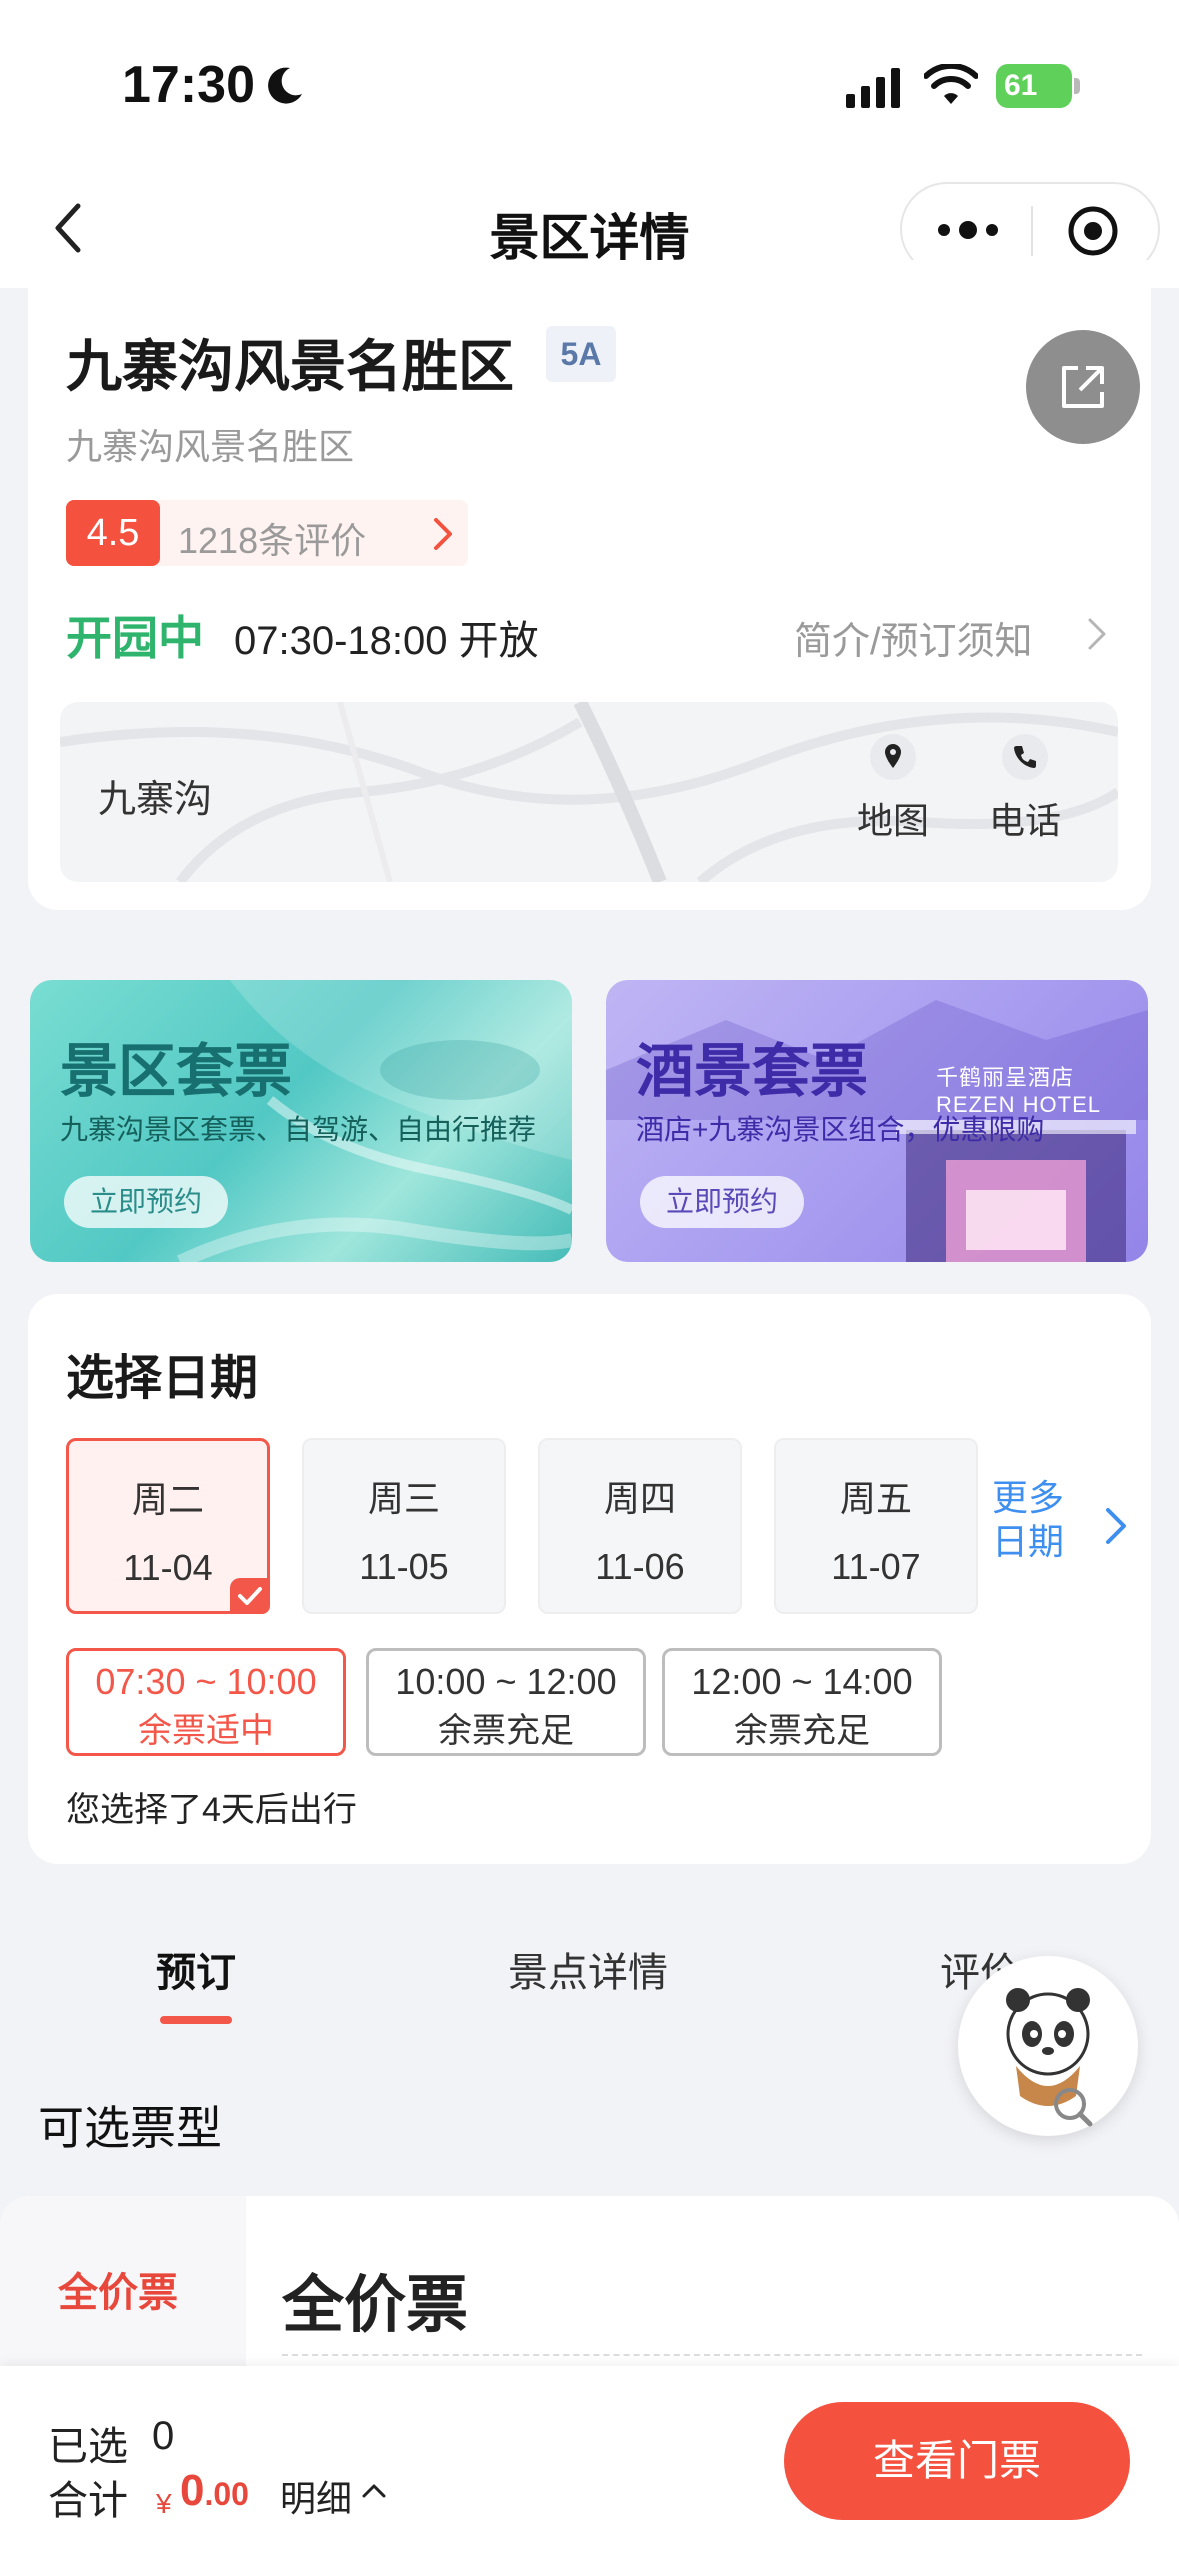 This screenshot has width=1179, height=2556. Describe the element at coordinates (752, 1071) in the screenshot. I see `promo-title: 酒景套票` at that location.